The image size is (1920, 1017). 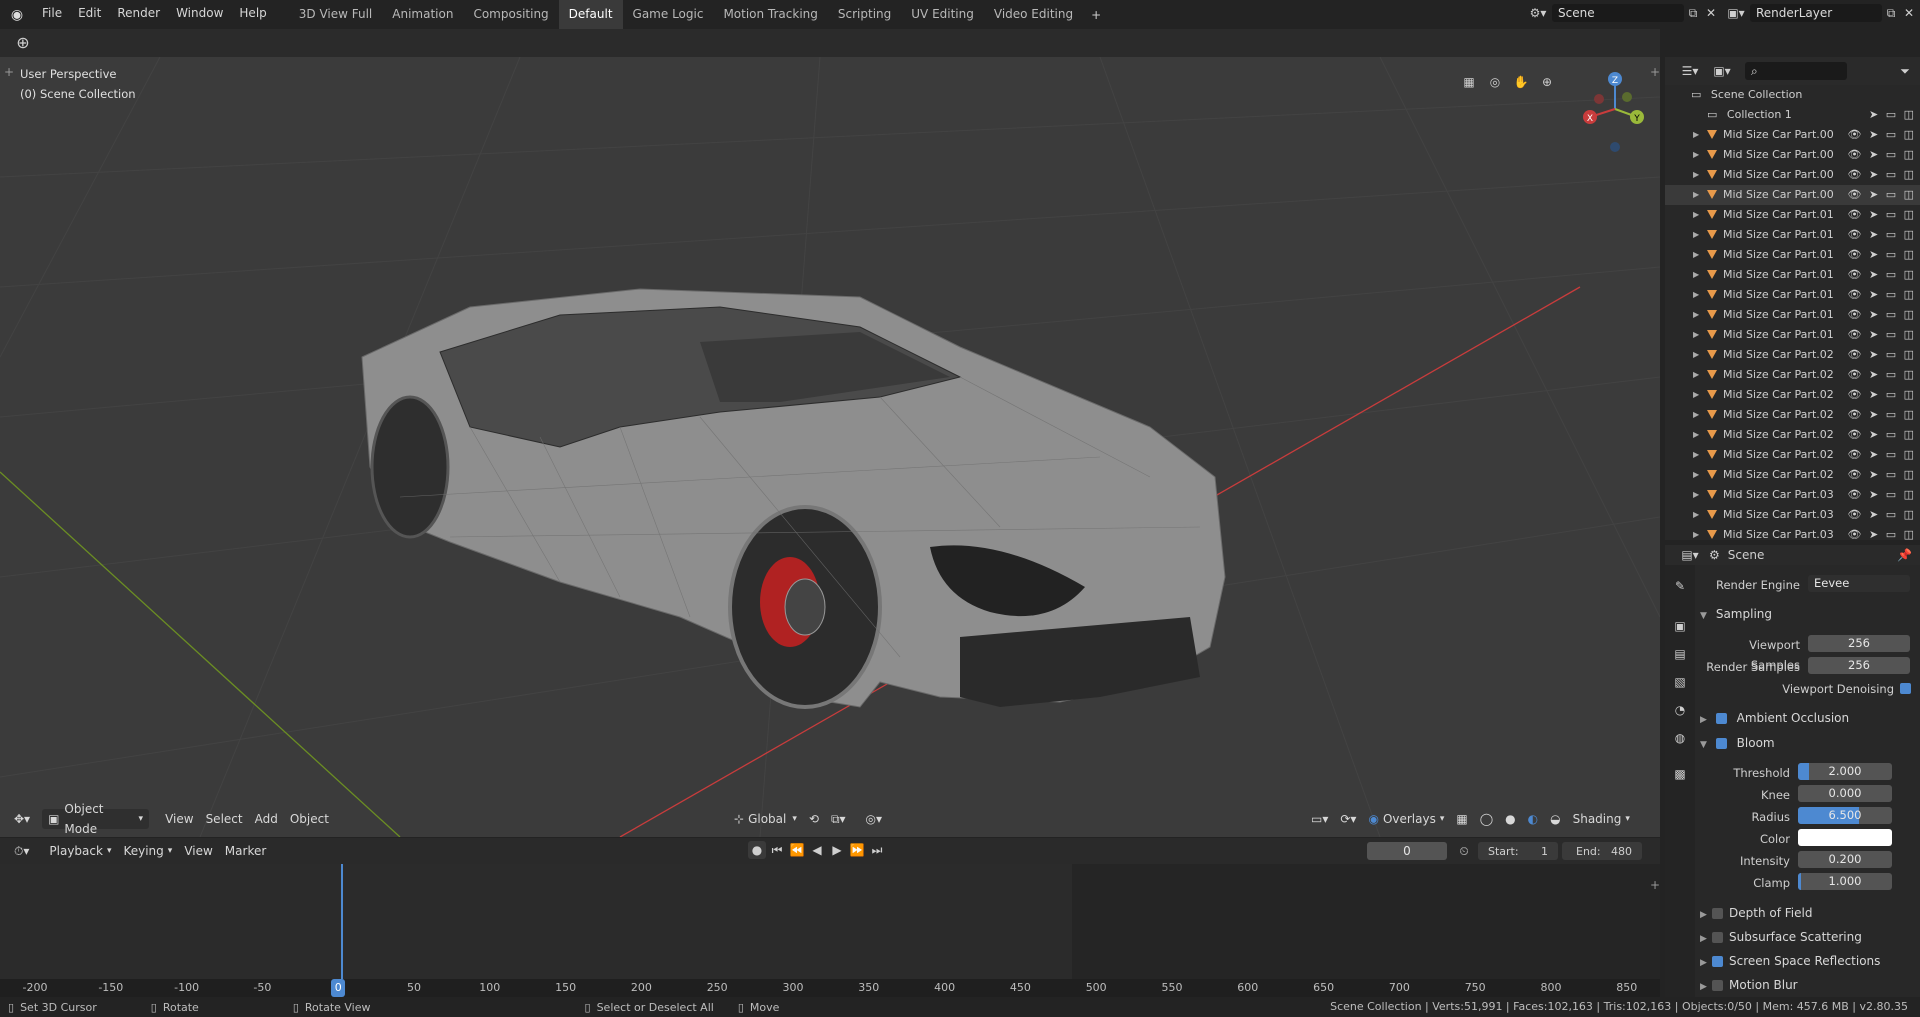 I want to click on zoom-icon: ⊕, so click(x=1547, y=82).